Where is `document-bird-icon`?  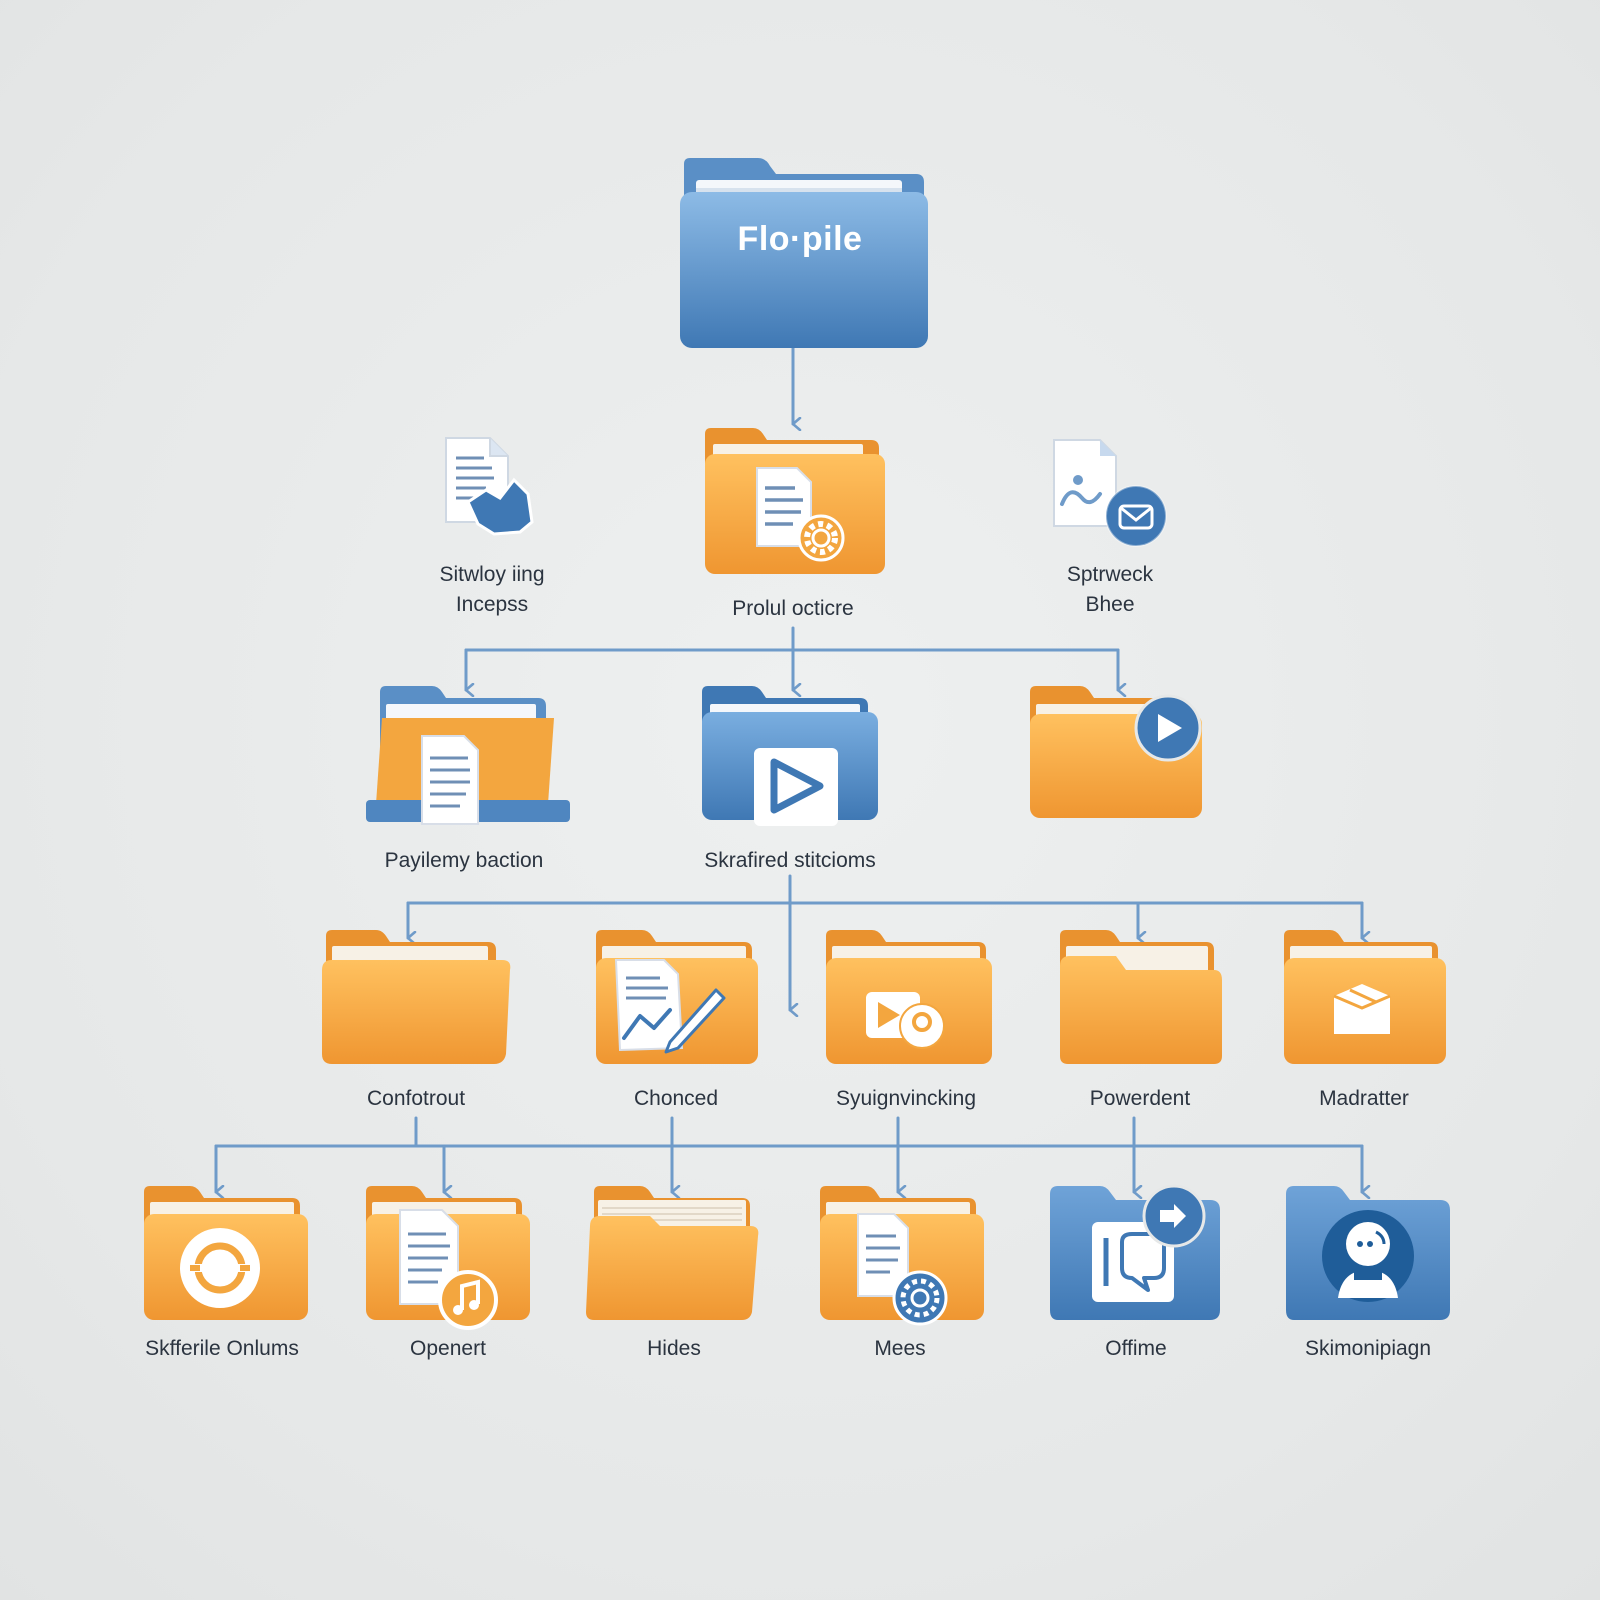 document-bird-icon is located at coordinates (489, 486).